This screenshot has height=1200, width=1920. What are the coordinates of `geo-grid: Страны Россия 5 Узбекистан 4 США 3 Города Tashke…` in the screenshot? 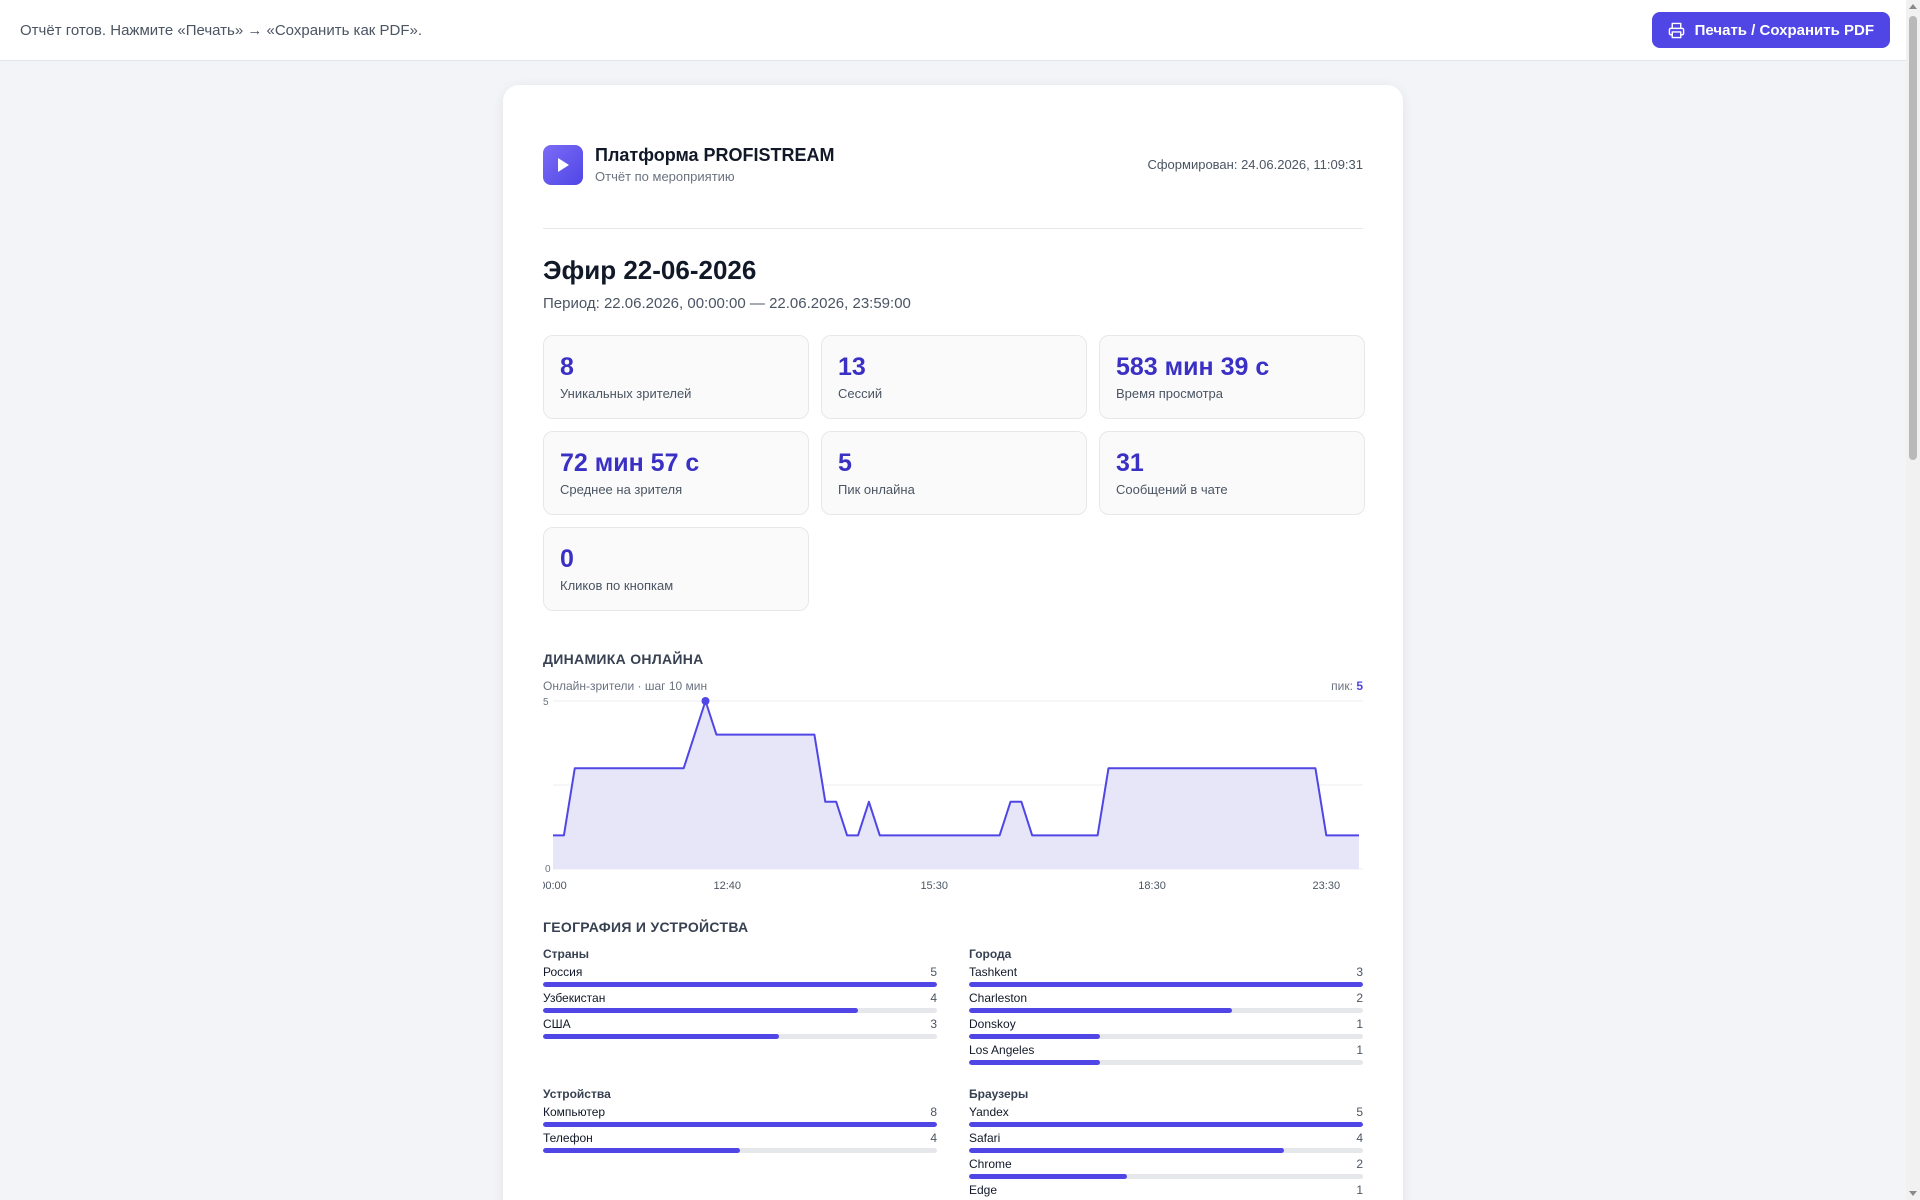 It's located at (953, 1073).